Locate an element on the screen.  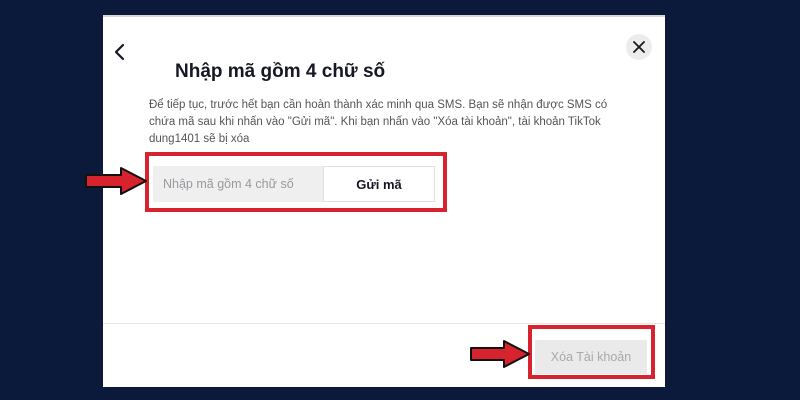
close-icon is located at coordinates (639, 47).